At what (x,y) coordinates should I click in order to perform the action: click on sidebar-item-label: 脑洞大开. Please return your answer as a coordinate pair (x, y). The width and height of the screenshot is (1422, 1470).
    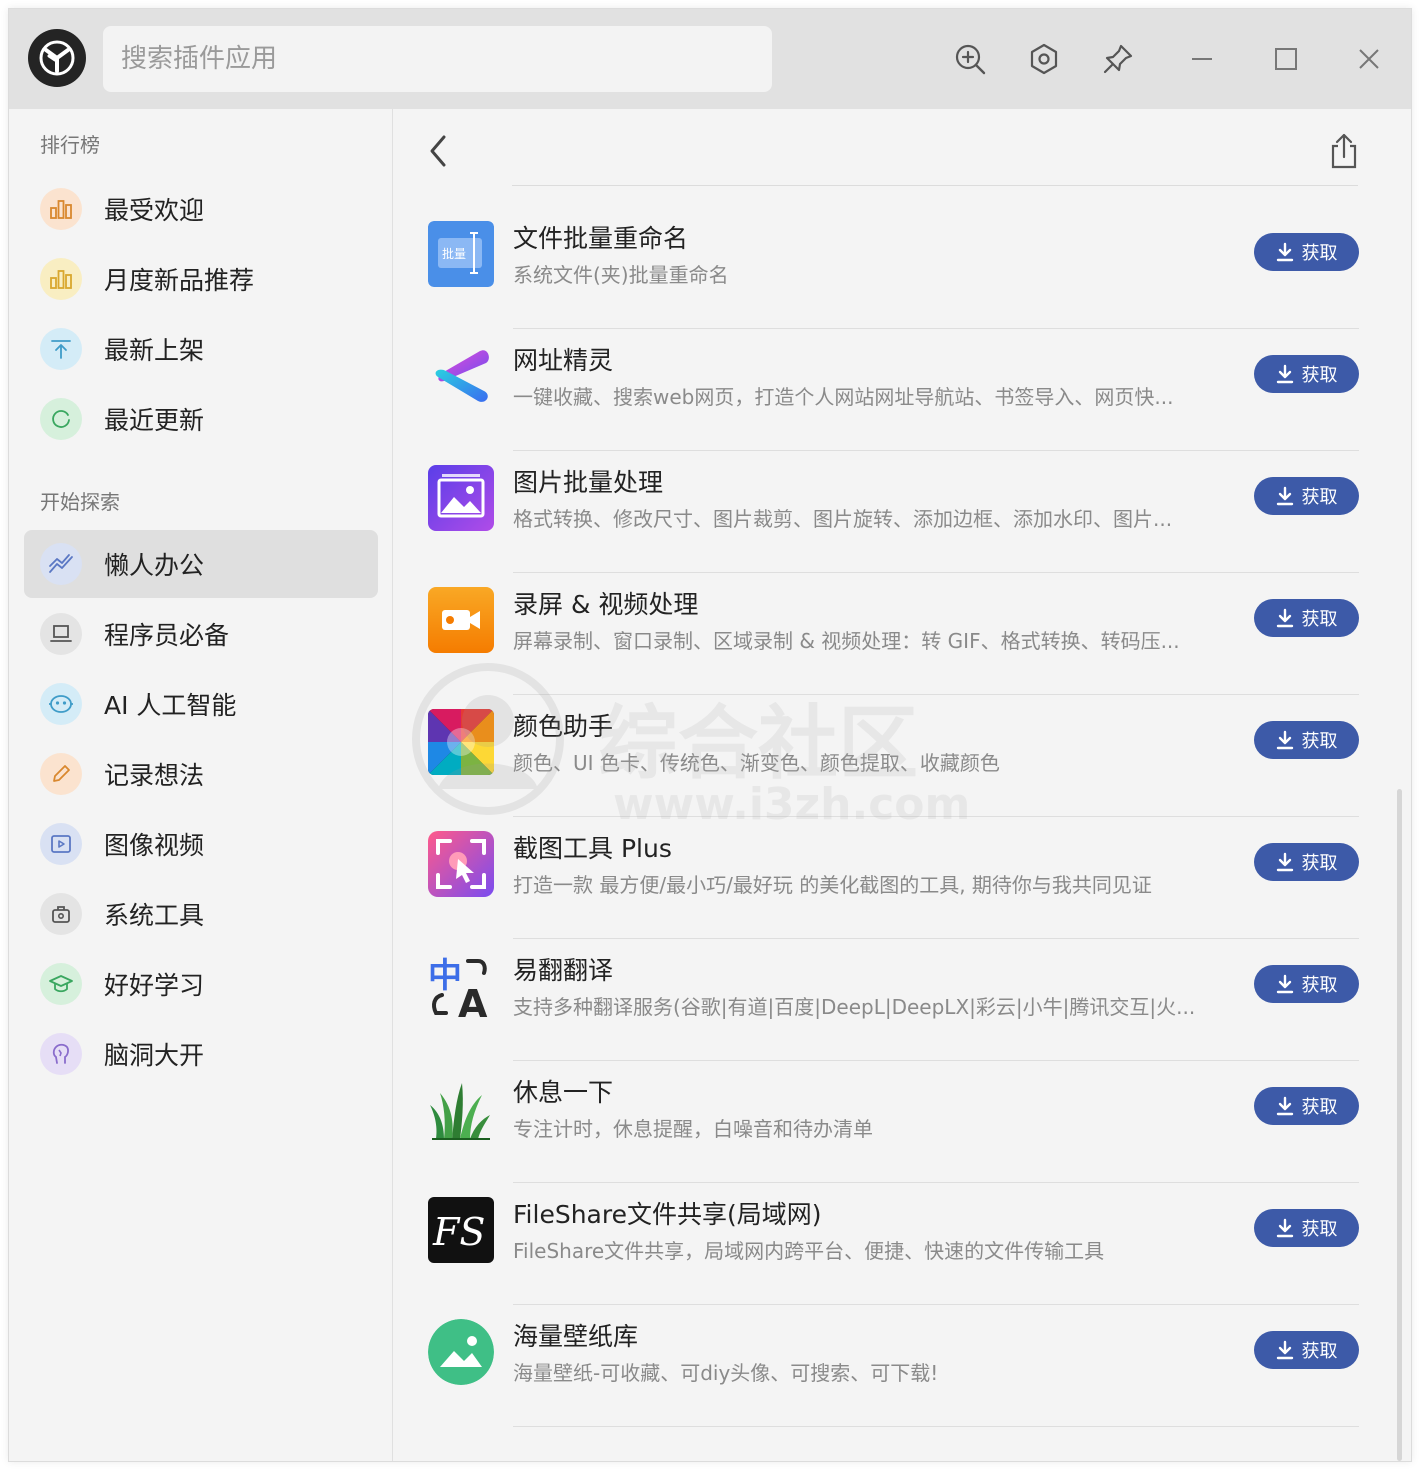
    Looking at the image, I should click on (154, 1055).